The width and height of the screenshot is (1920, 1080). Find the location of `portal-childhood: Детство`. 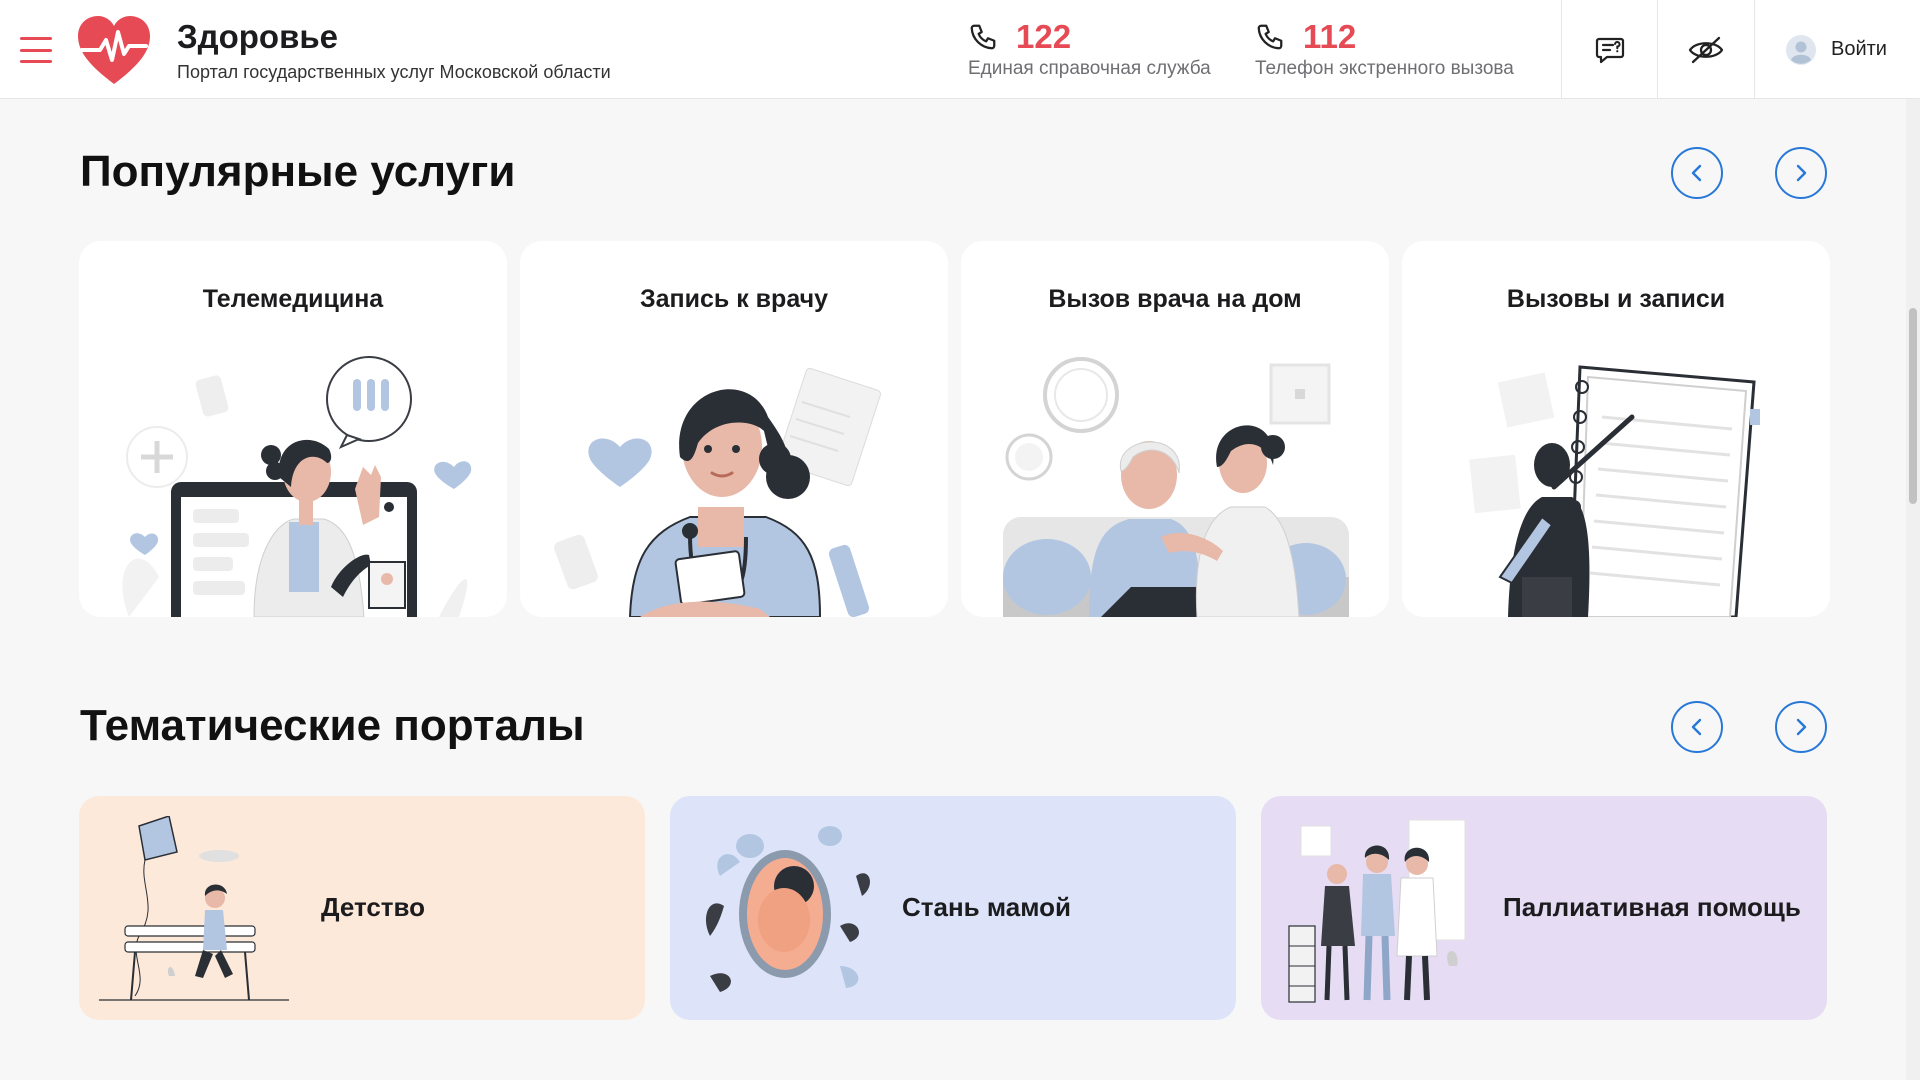

portal-childhood: Детство is located at coordinates (362, 908).